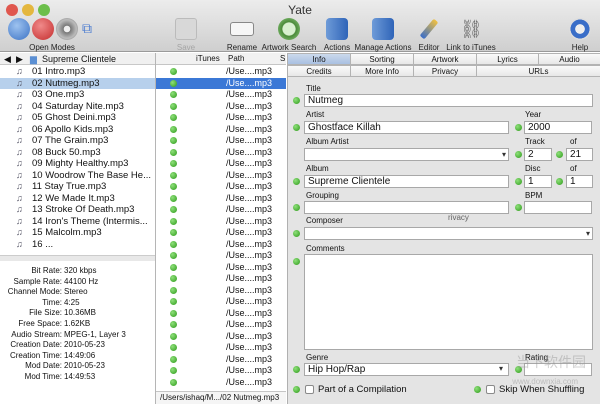  What do you see at coordinates (337, 35) in the screenshot?
I see `actions-button: Actions` at bounding box center [337, 35].